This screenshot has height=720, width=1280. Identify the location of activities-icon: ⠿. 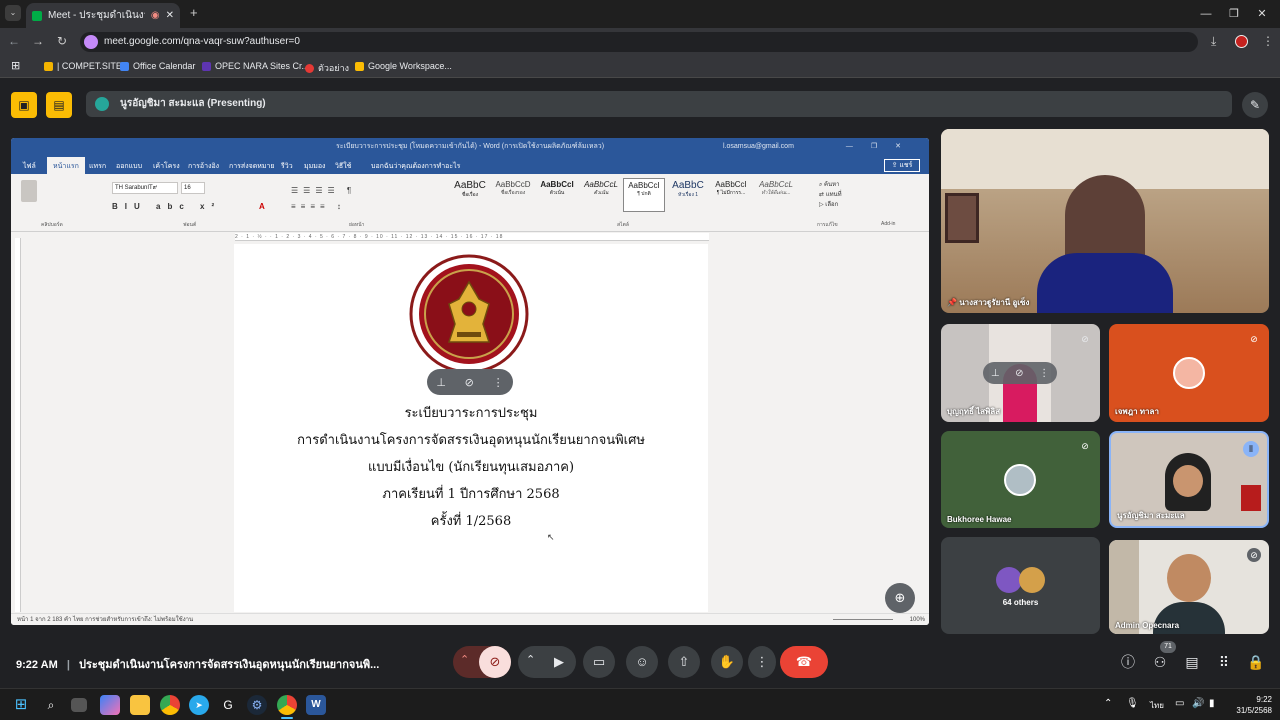
(1224, 662).